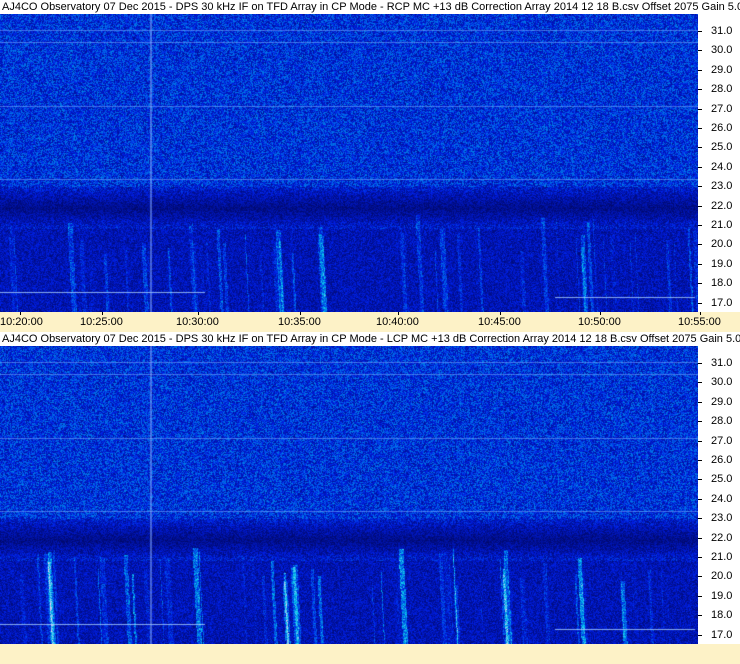 This screenshot has height=664, width=740. What do you see at coordinates (21, 322) in the screenshot?
I see `time-tick-label: 10:20:00` at bounding box center [21, 322].